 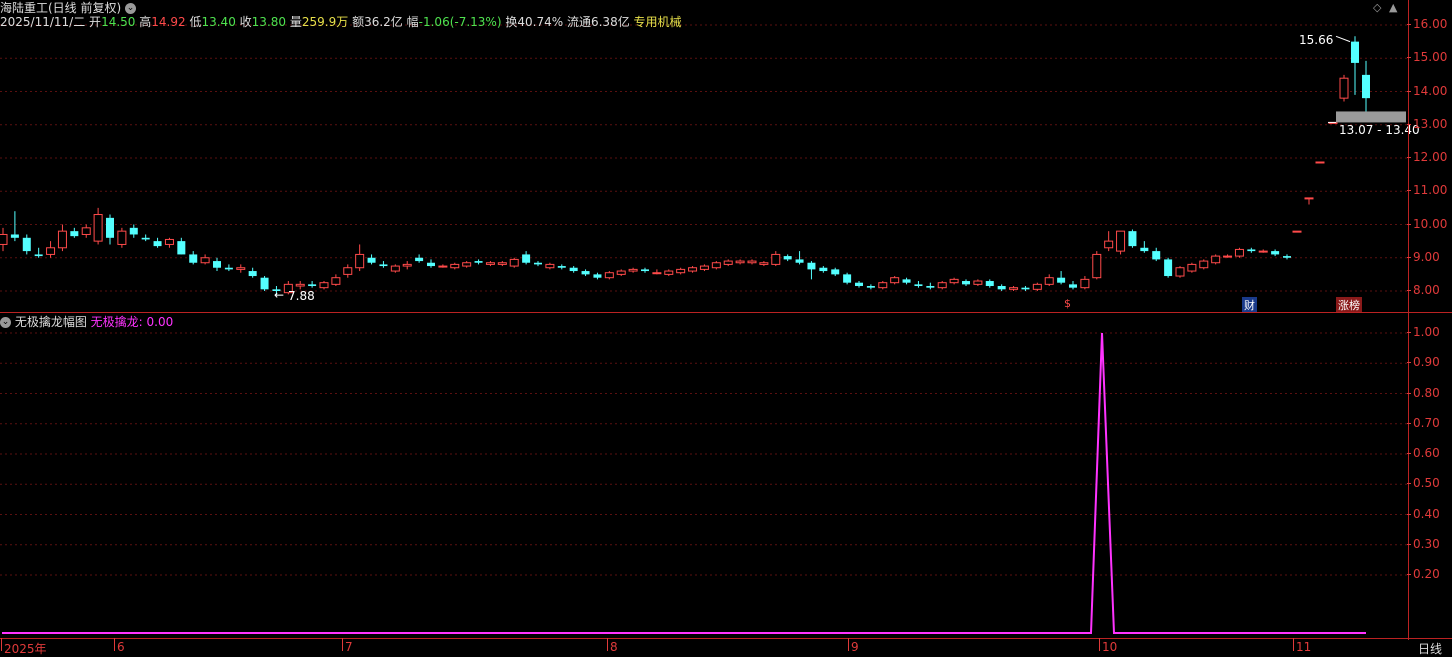 What do you see at coordinates (1249, 305) in the screenshot?
I see `badge-finance: 财` at bounding box center [1249, 305].